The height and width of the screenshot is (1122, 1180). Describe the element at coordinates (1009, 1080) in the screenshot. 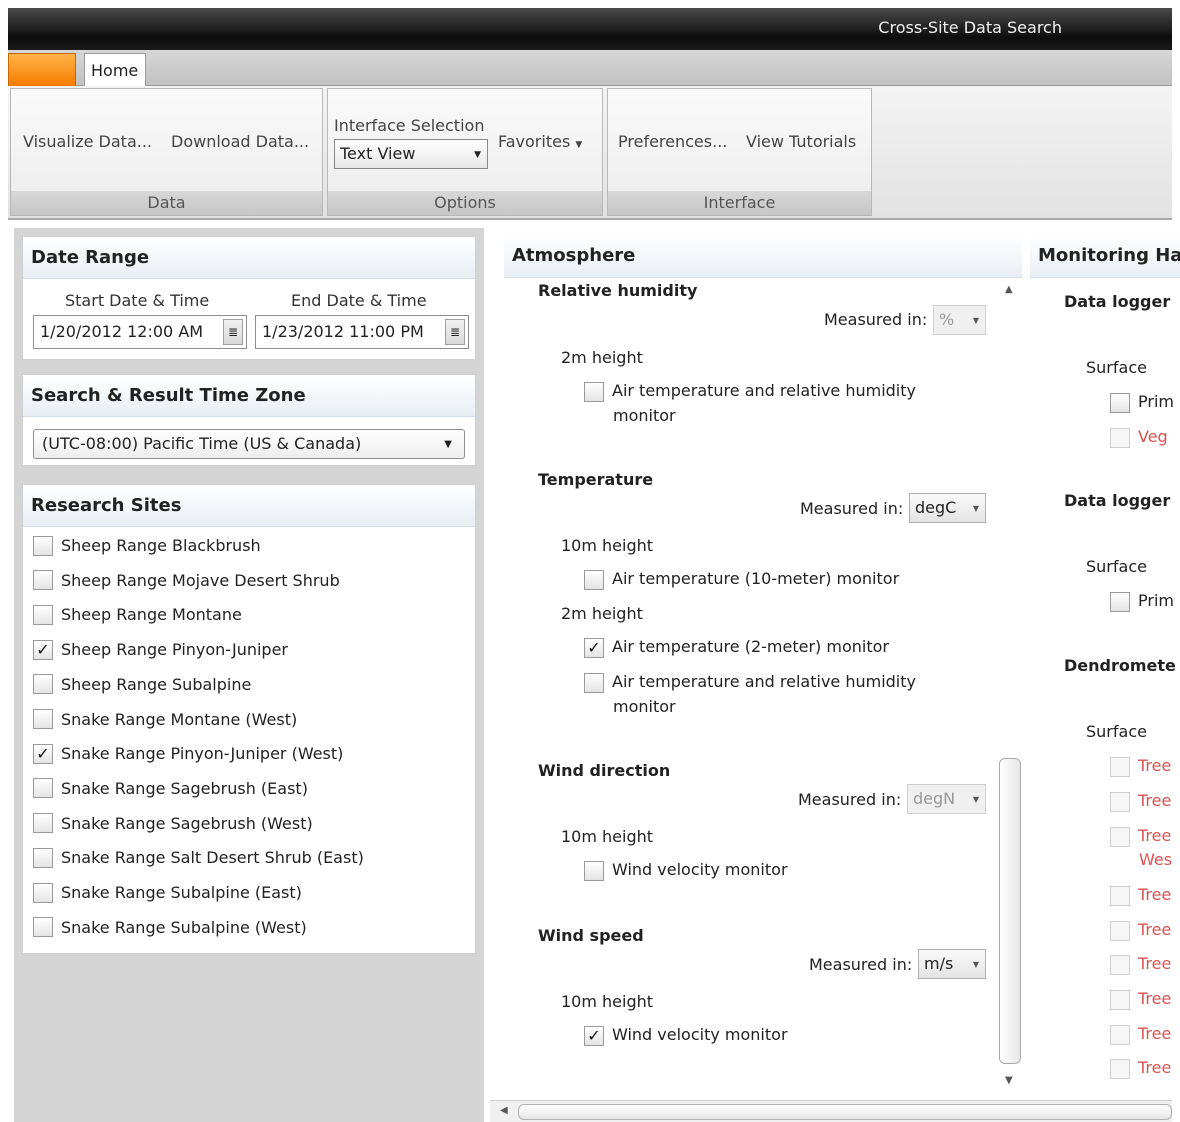

I see `scroll-down-icon: ▼` at that location.